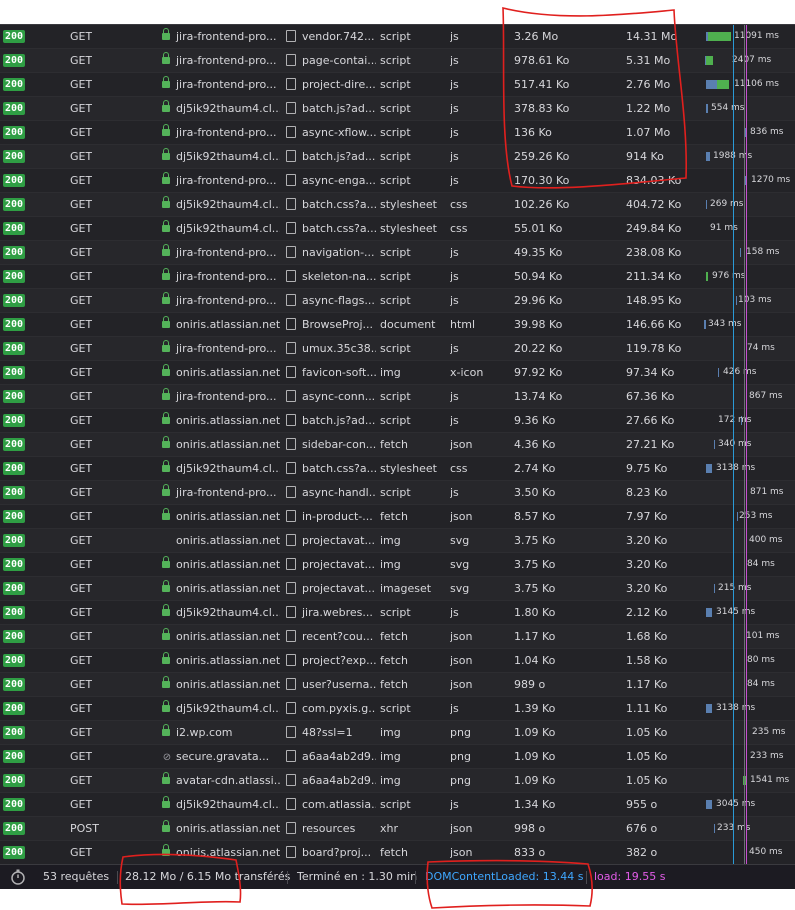 The image size is (795, 910). Describe the element at coordinates (327, 732) in the screenshot. I see `file-text: 48?ssl=1` at that location.